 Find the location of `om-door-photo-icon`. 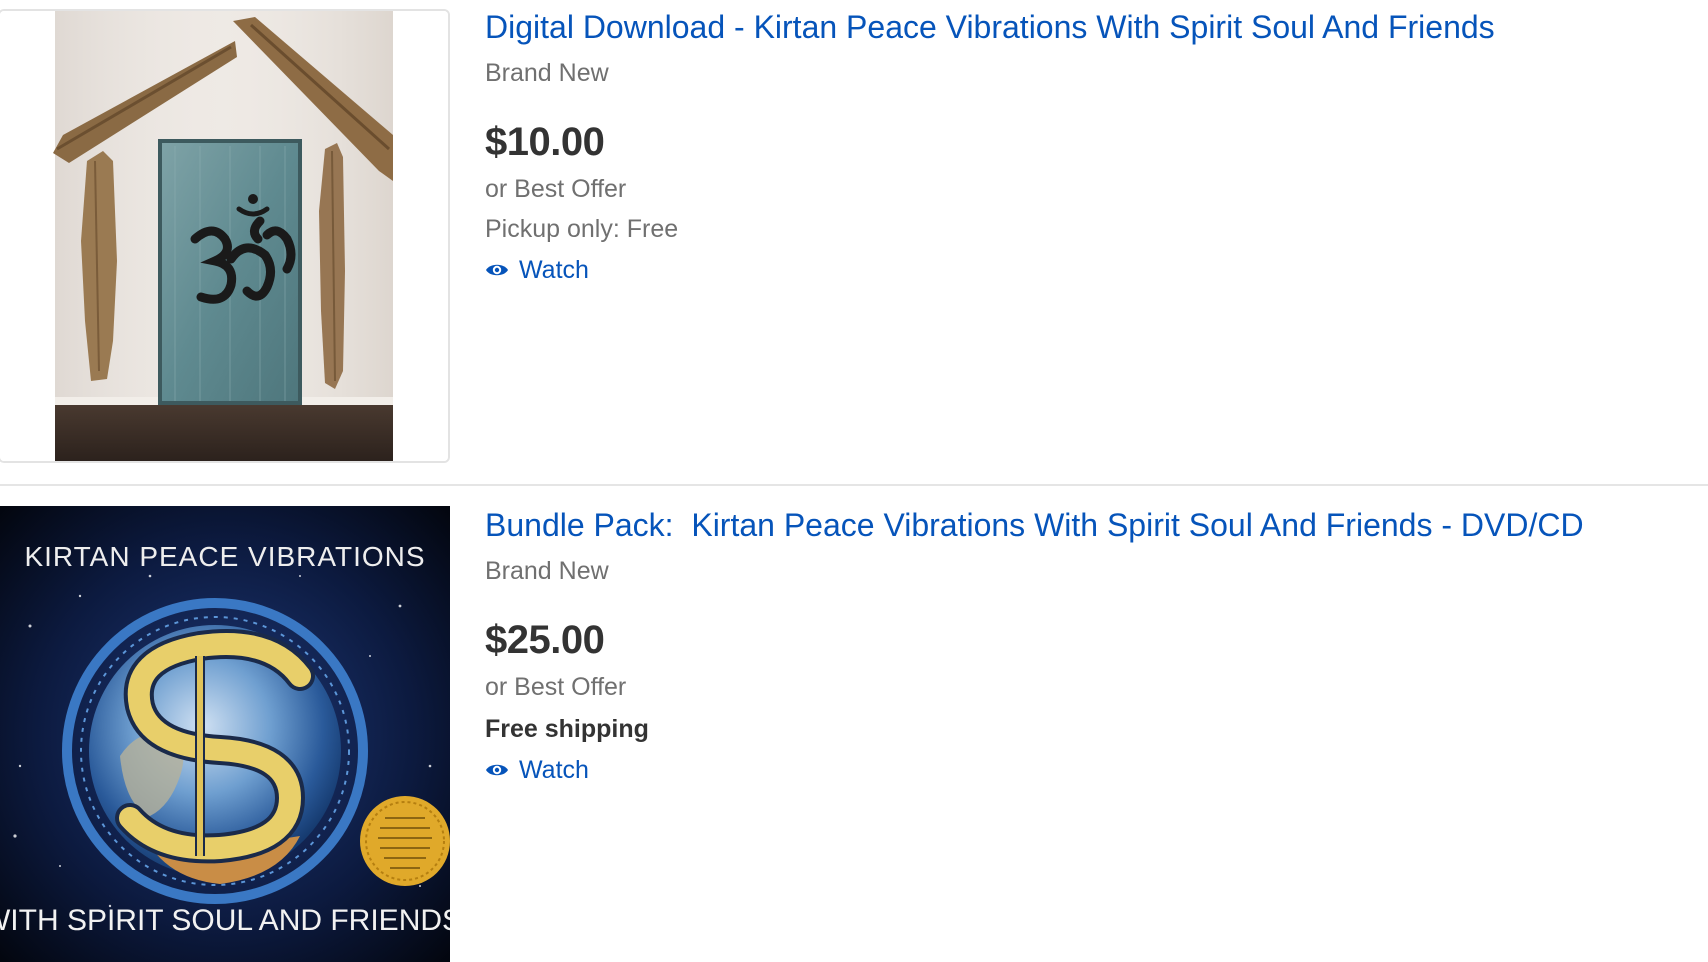

om-door-photo-icon is located at coordinates (224, 236).